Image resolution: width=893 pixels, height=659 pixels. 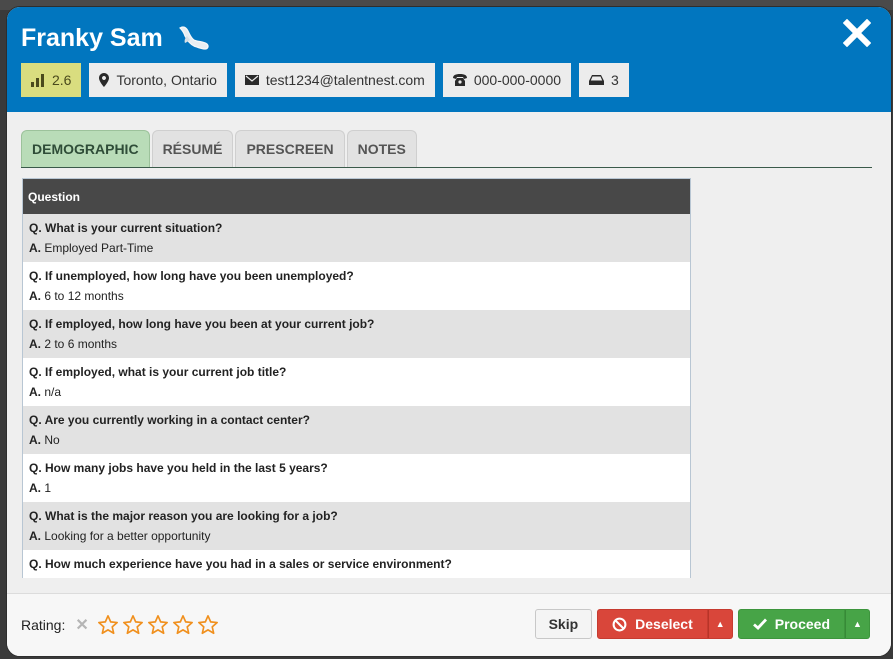 What do you see at coordinates (76, 296) in the screenshot?
I see `answer-text: A. 6 to 12 months` at bounding box center [76, 296].